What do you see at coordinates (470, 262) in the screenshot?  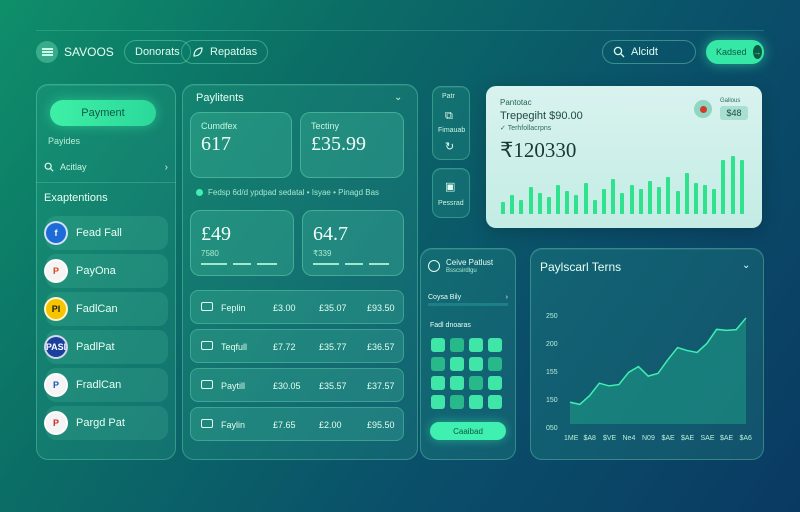 I see `keypad-title: Ceive Patlust` at bounding box center [470, 262].